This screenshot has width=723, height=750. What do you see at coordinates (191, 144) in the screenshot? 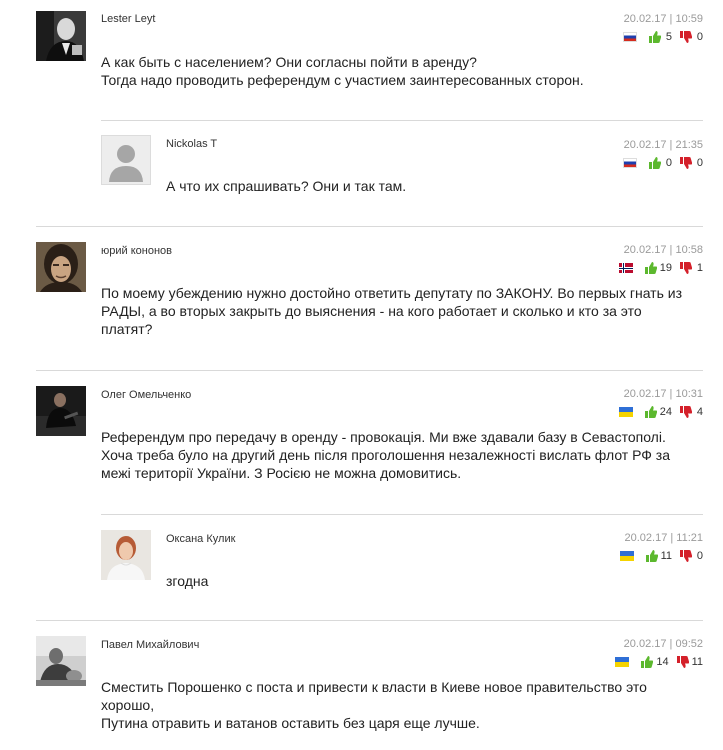
I see `author-name: Nickolas T` at bounding box center [191, 144].